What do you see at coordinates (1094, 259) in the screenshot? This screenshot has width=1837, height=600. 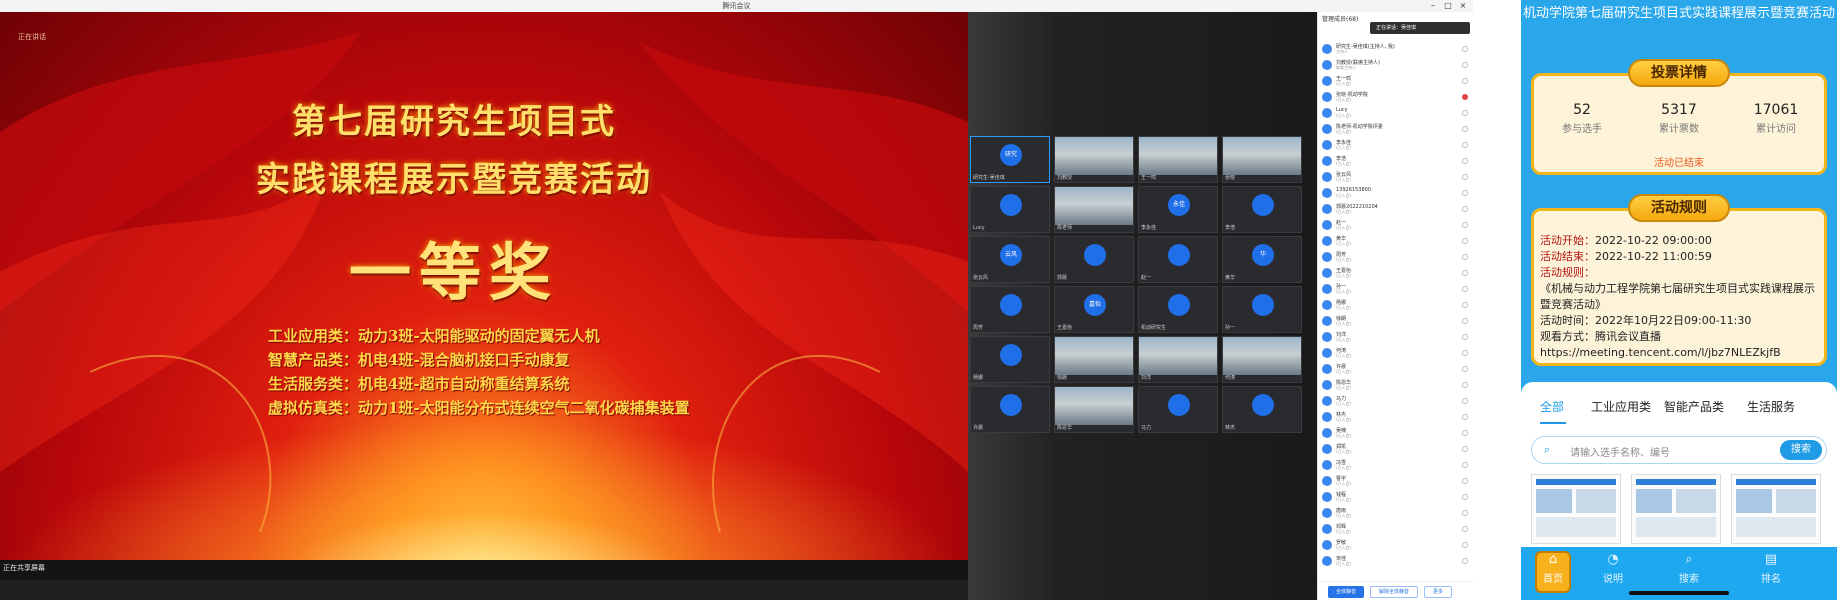 I see `video-tile: 郭晨` at bounding box center [1094, 259].